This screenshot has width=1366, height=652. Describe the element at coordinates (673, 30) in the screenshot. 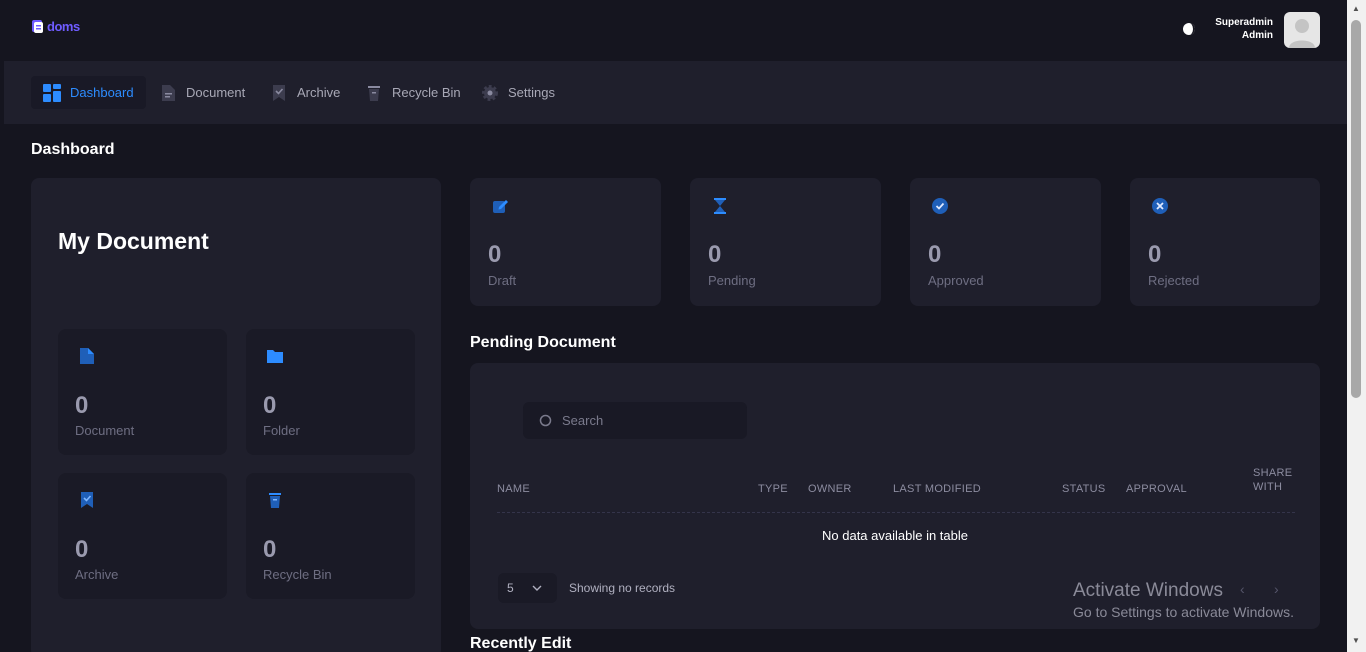

I see `top-bar: doms Superadmin Admin` at that location.